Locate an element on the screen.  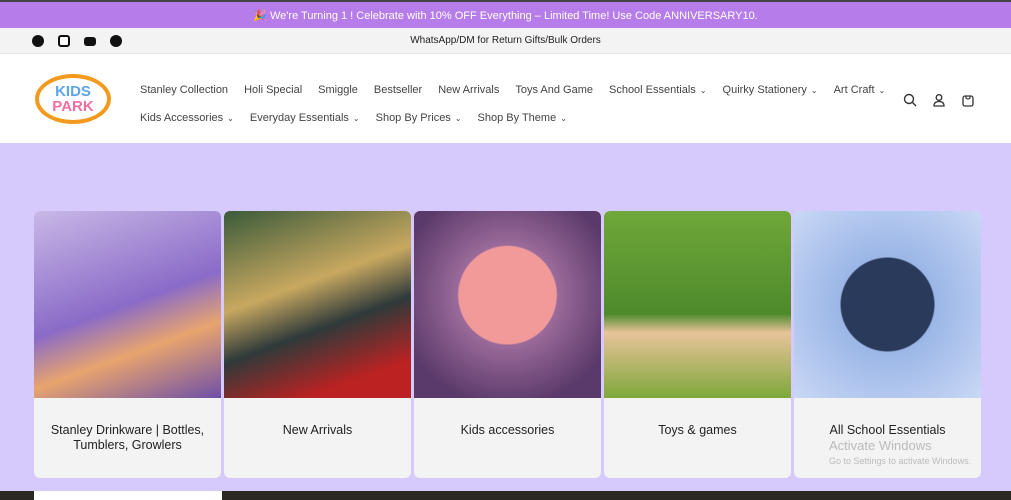
utility-message: WhatsApp/DM for Return Gifts/Bulk Orders is located at coordinates (505, 40).